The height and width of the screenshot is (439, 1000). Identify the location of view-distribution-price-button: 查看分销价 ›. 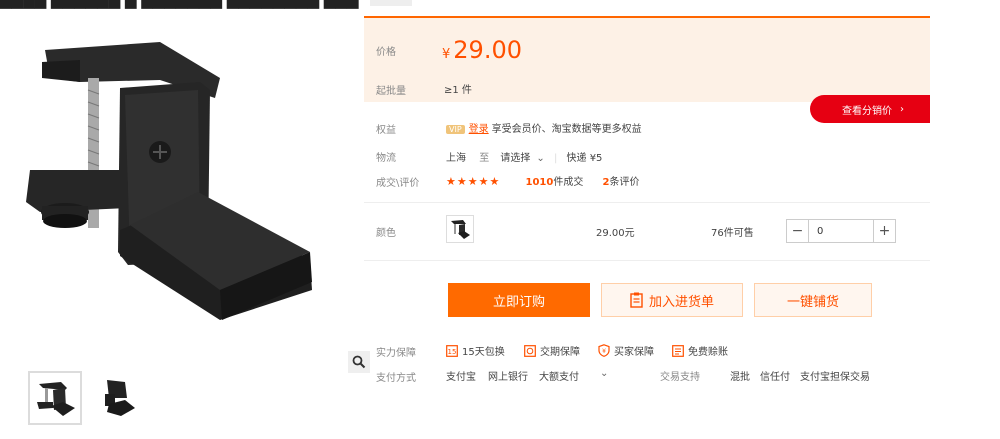
(870, 109).